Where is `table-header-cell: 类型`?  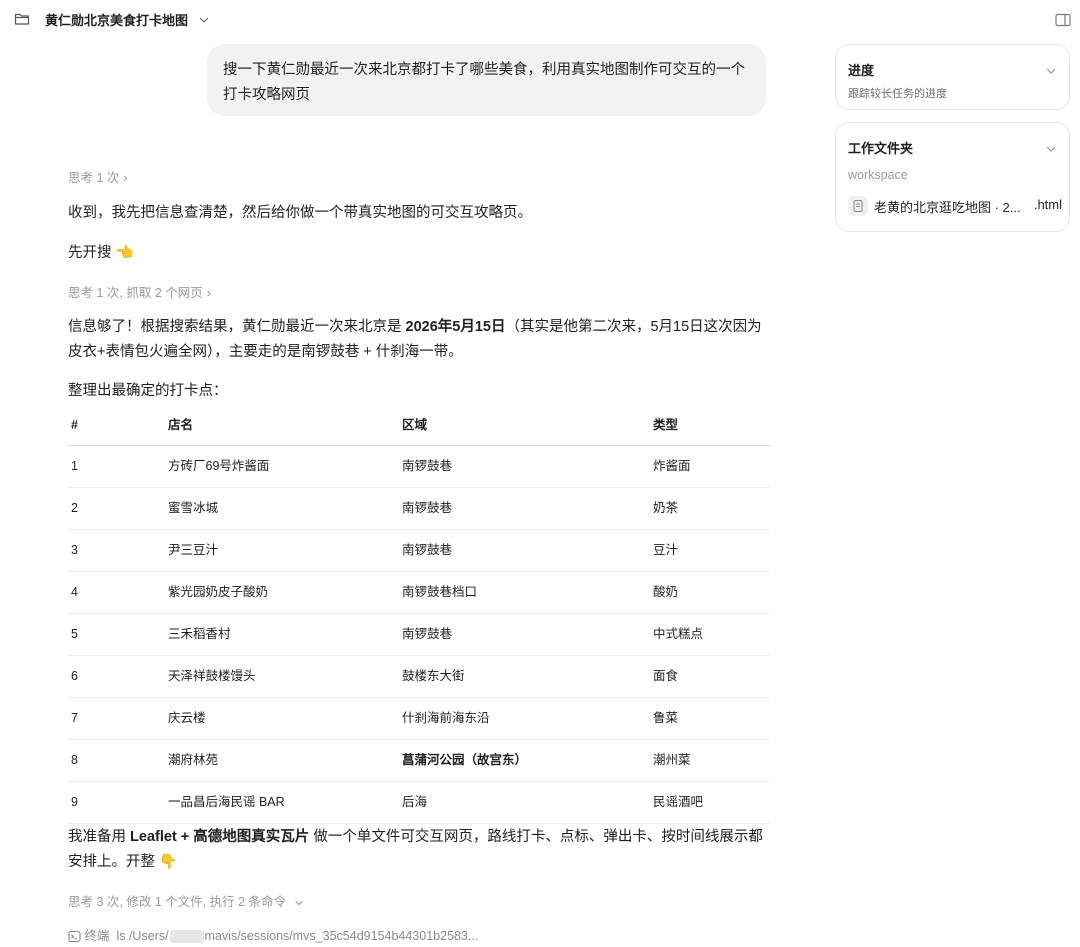
table-header-cell: 类型 is located at coordinates (666, 425).